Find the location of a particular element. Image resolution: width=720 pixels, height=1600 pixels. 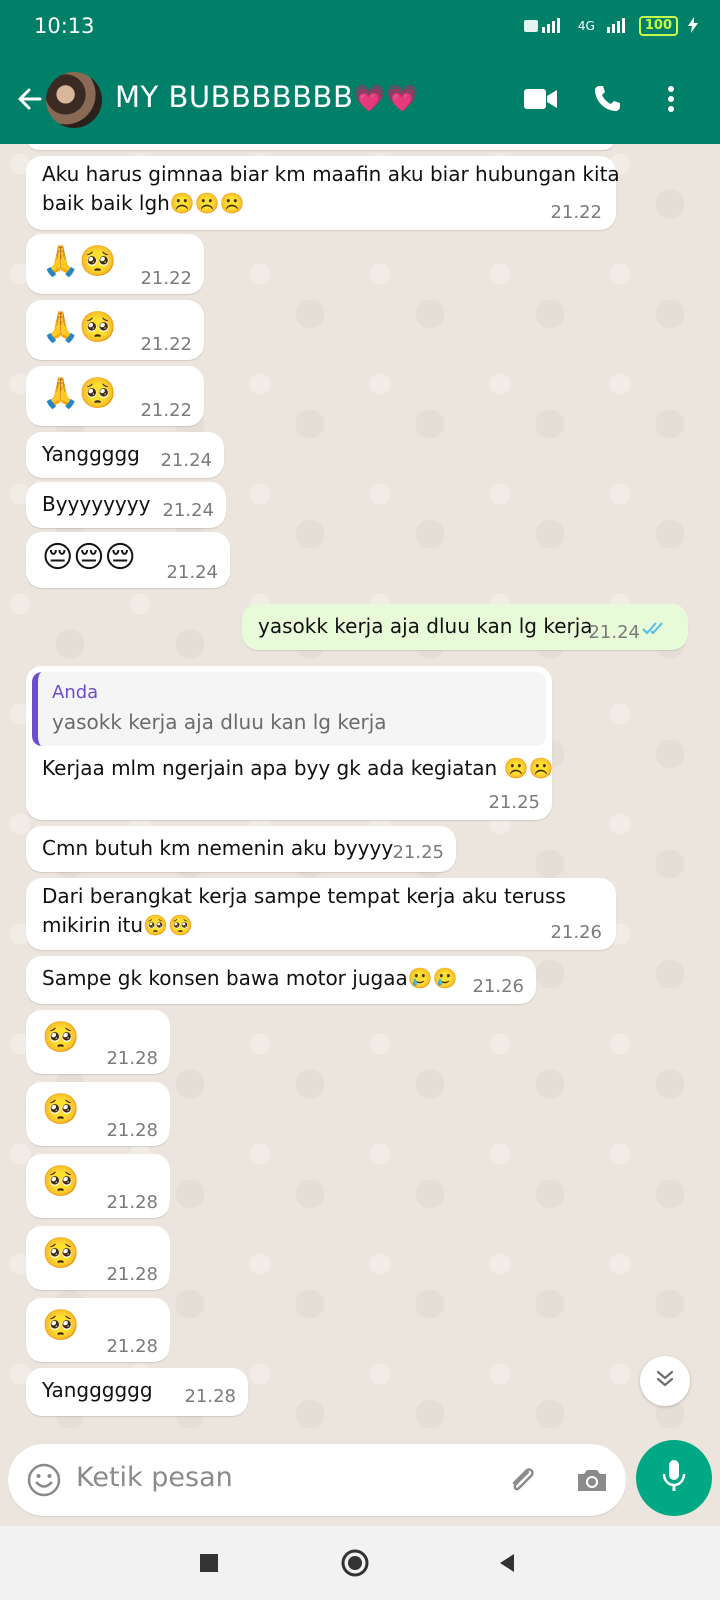

message-bubble: 😔😔😔 21.24 is located at coordinates (128, 560).